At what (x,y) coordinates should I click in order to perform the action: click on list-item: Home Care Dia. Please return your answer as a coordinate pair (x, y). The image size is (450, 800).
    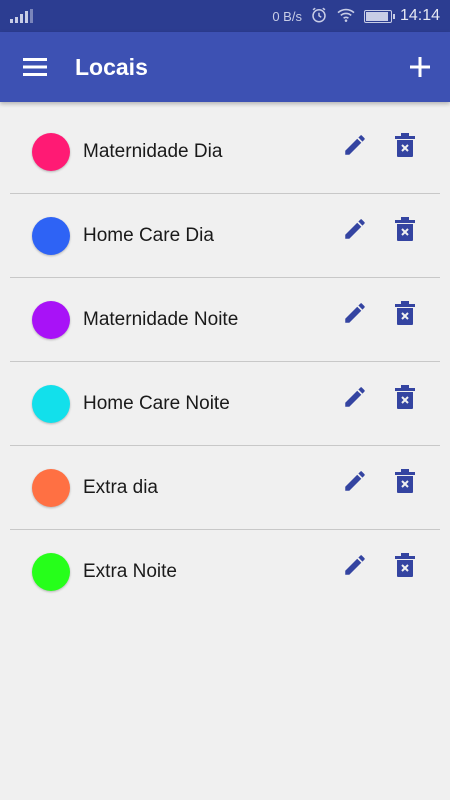
    Looking at the image, I should click on (225, 236).